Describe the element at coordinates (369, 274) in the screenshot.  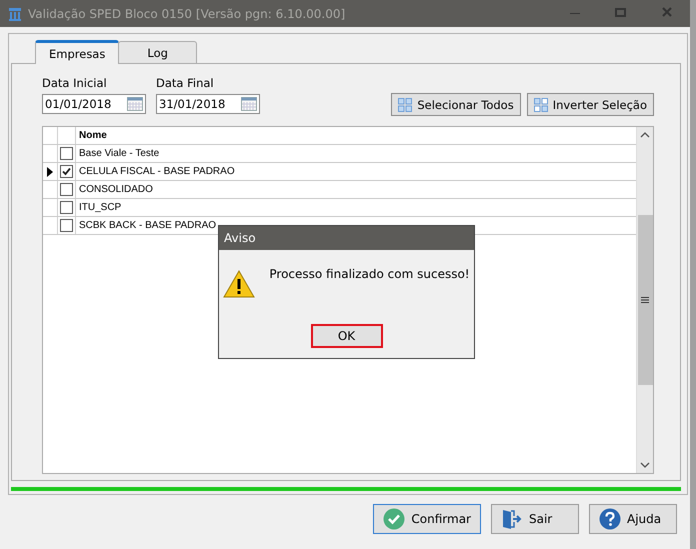
I see `dialog-message: Processo finalizado com sucesso!` at that location.